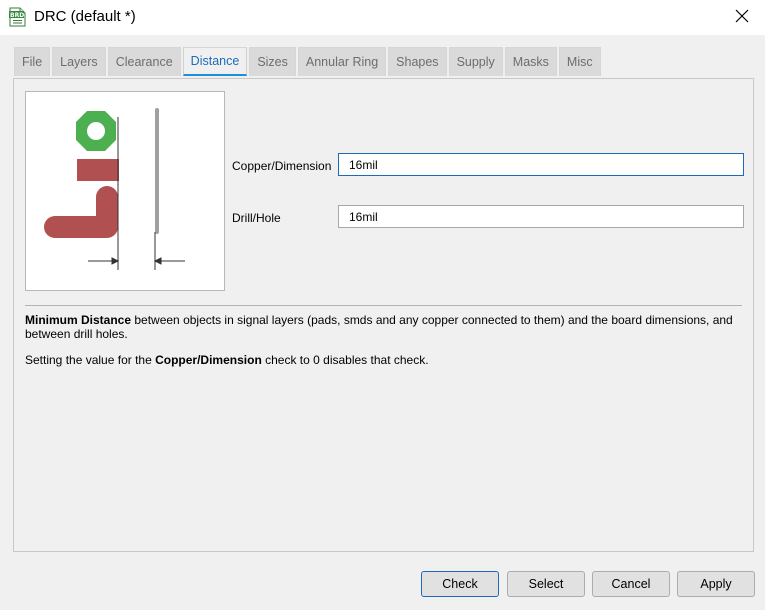 The image size is (765, 610). What do you see at coordinates (342, 61) in the screenshot?
I see `tab-annular-ring: Annular Ring` at bounding box center [342, 61].